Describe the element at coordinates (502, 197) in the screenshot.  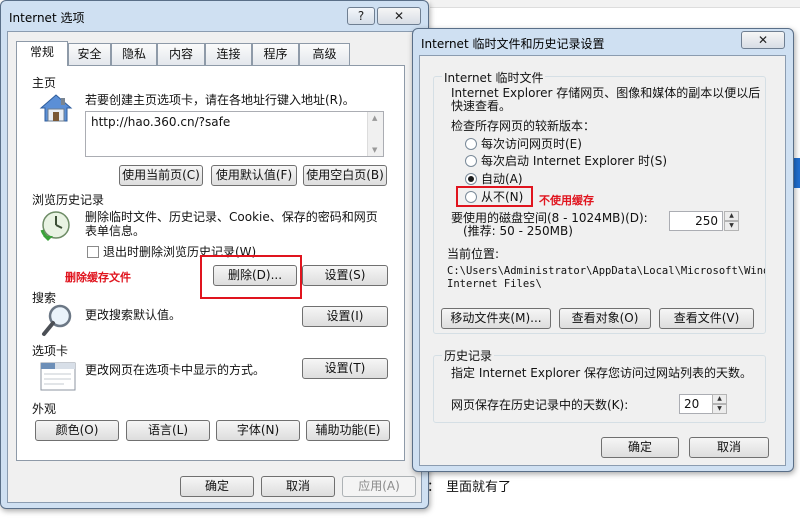
I see `radio-never-label: 从不(N)` at that location.